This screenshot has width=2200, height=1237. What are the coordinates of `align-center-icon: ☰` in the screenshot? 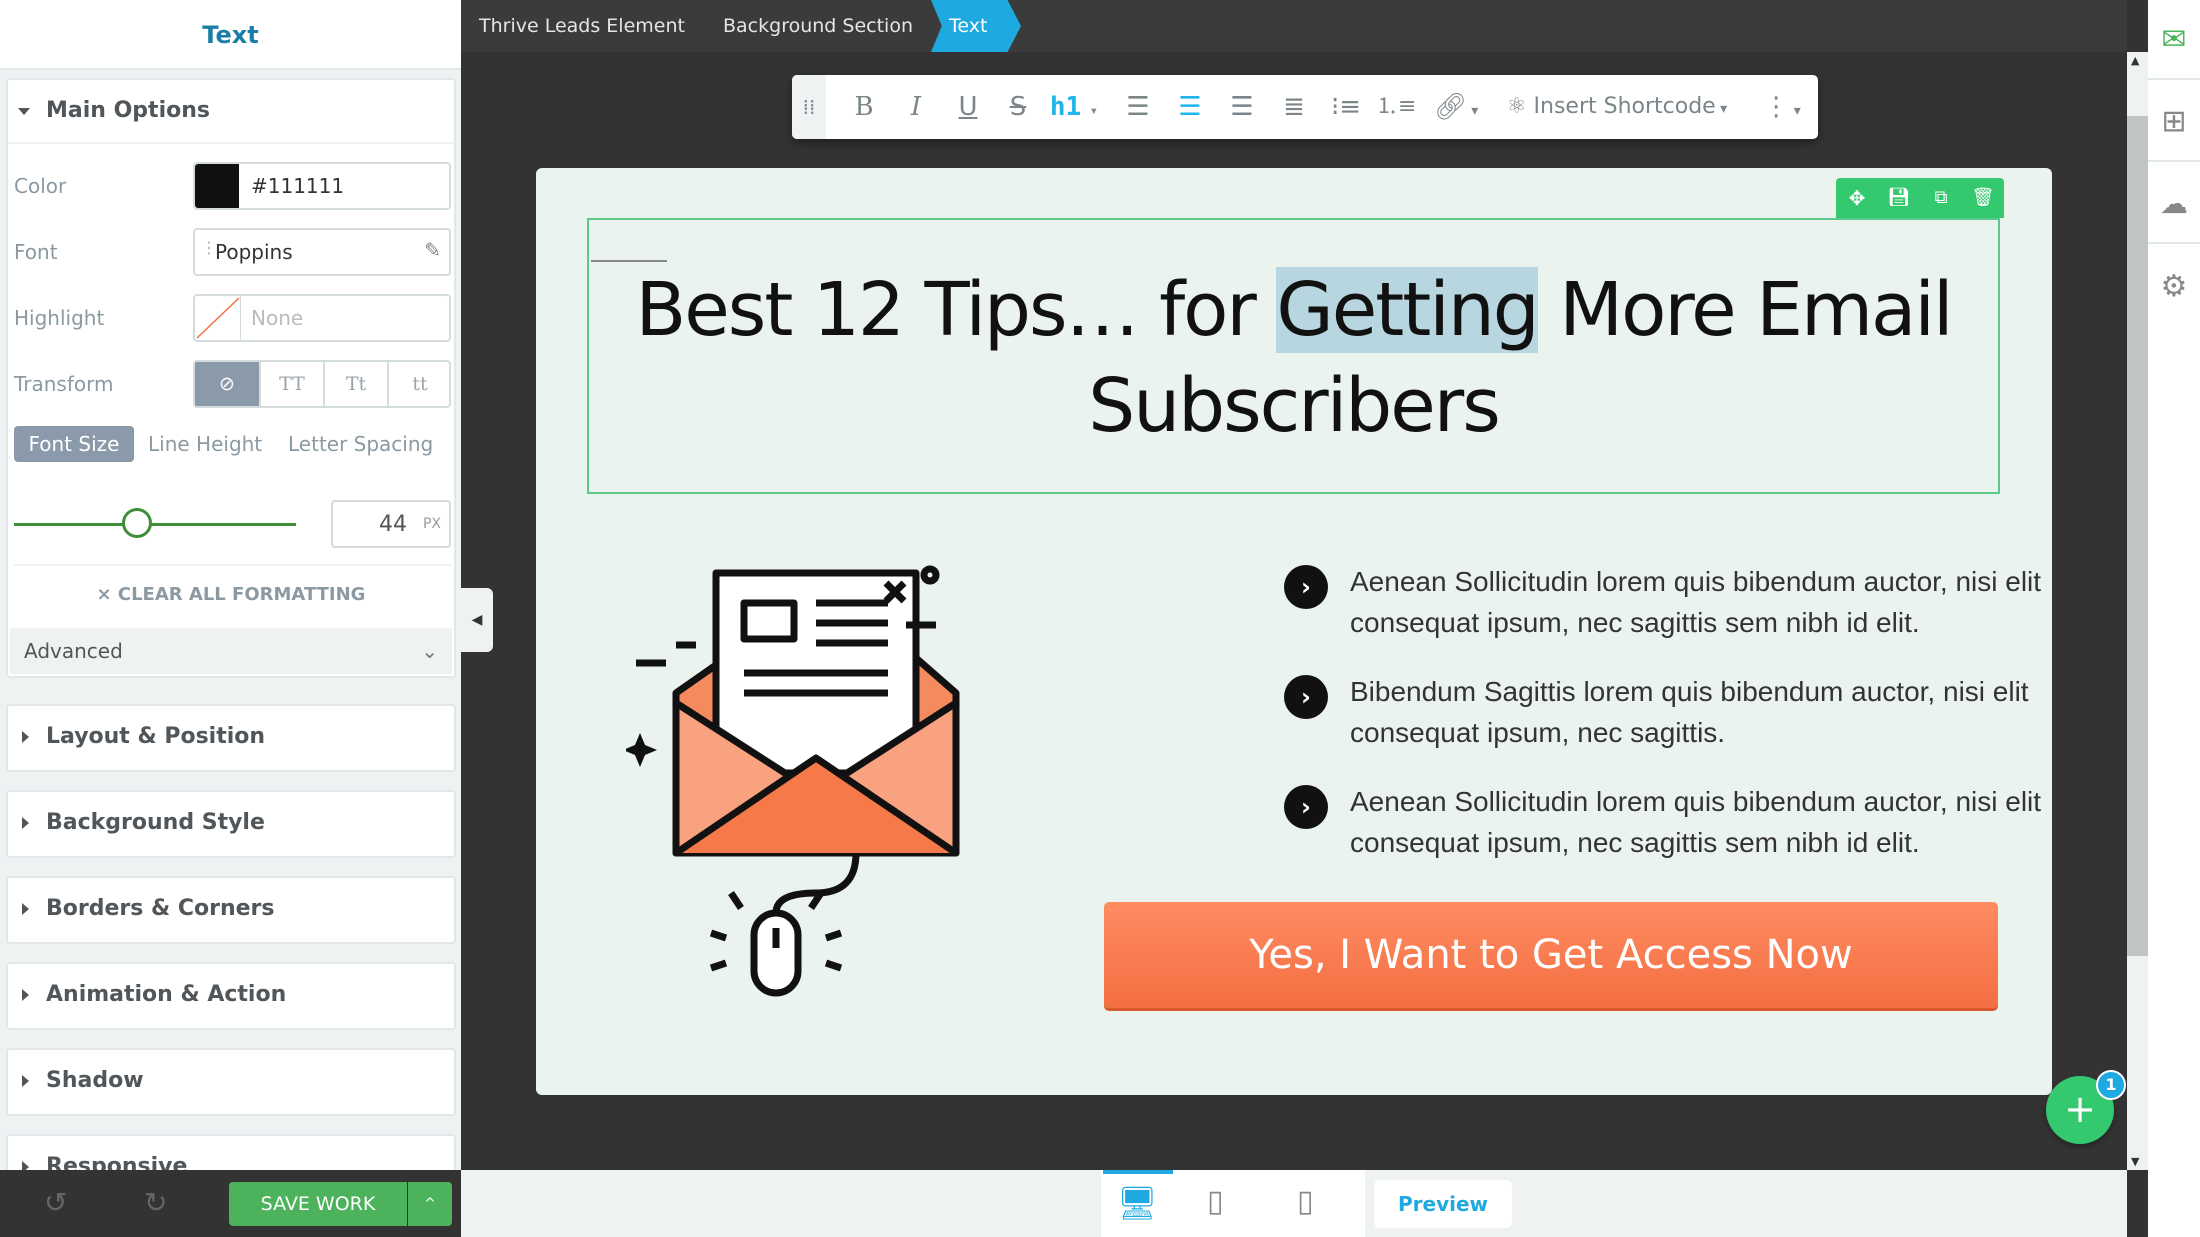 It's located at (1190, 107).